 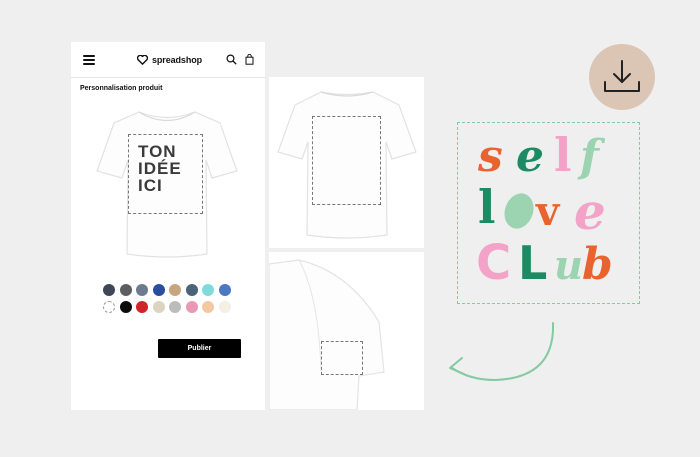 I want to click on download-icon, so click(x=622, y=76).